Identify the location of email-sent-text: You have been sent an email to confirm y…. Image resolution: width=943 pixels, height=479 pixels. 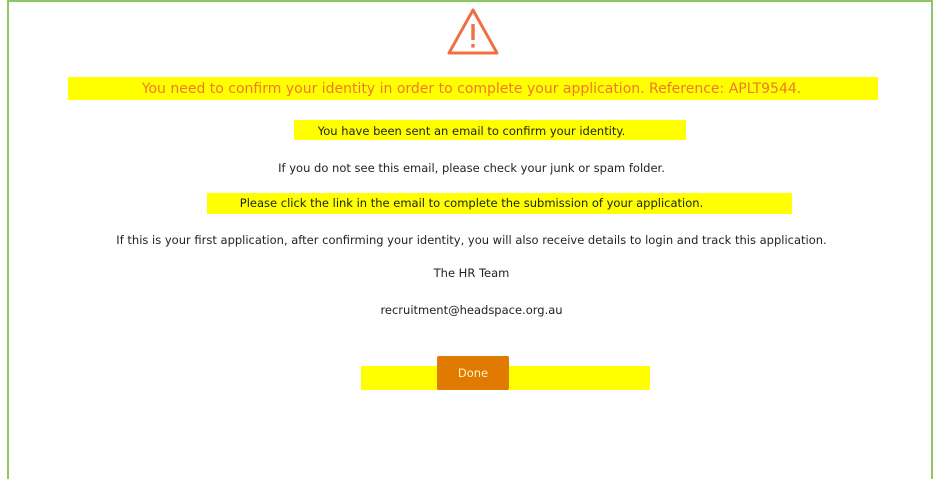
(471, 131).